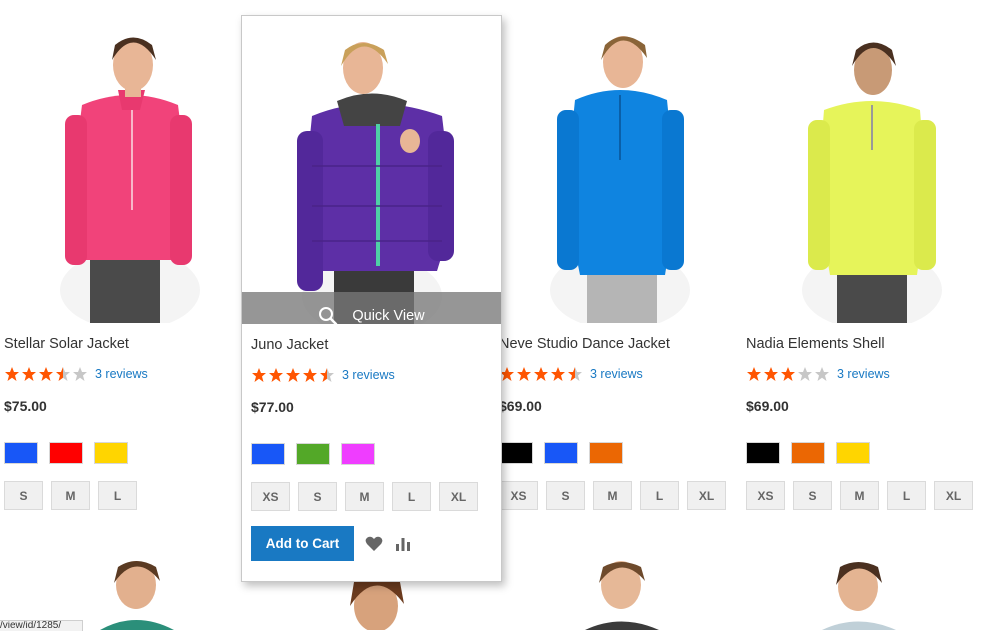  What do you see at coordinates (403, 544) in the screenshot?
I see `compare-icon` at bounding box center [403, 544].